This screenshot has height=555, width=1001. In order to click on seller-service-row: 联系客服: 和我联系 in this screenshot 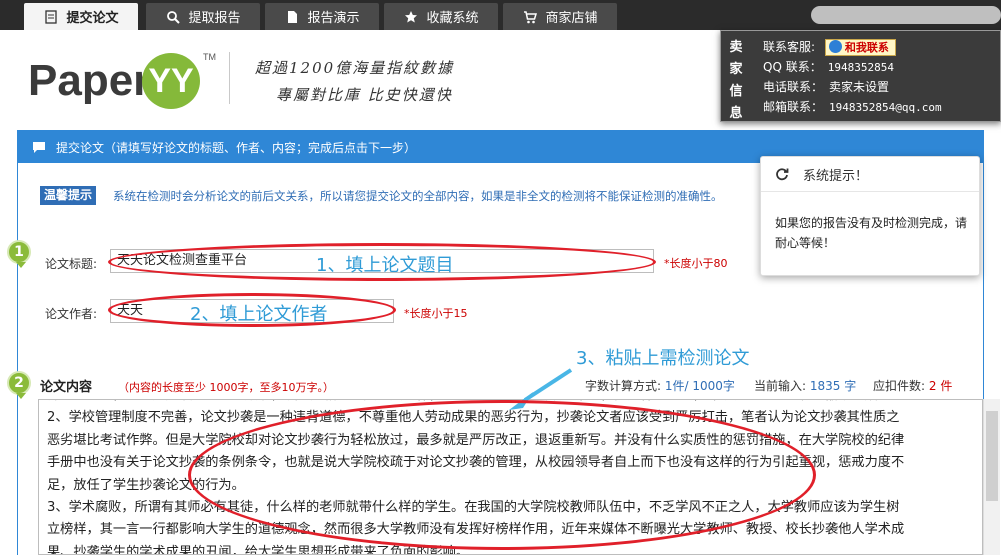, I will do `click(829, 47)`.